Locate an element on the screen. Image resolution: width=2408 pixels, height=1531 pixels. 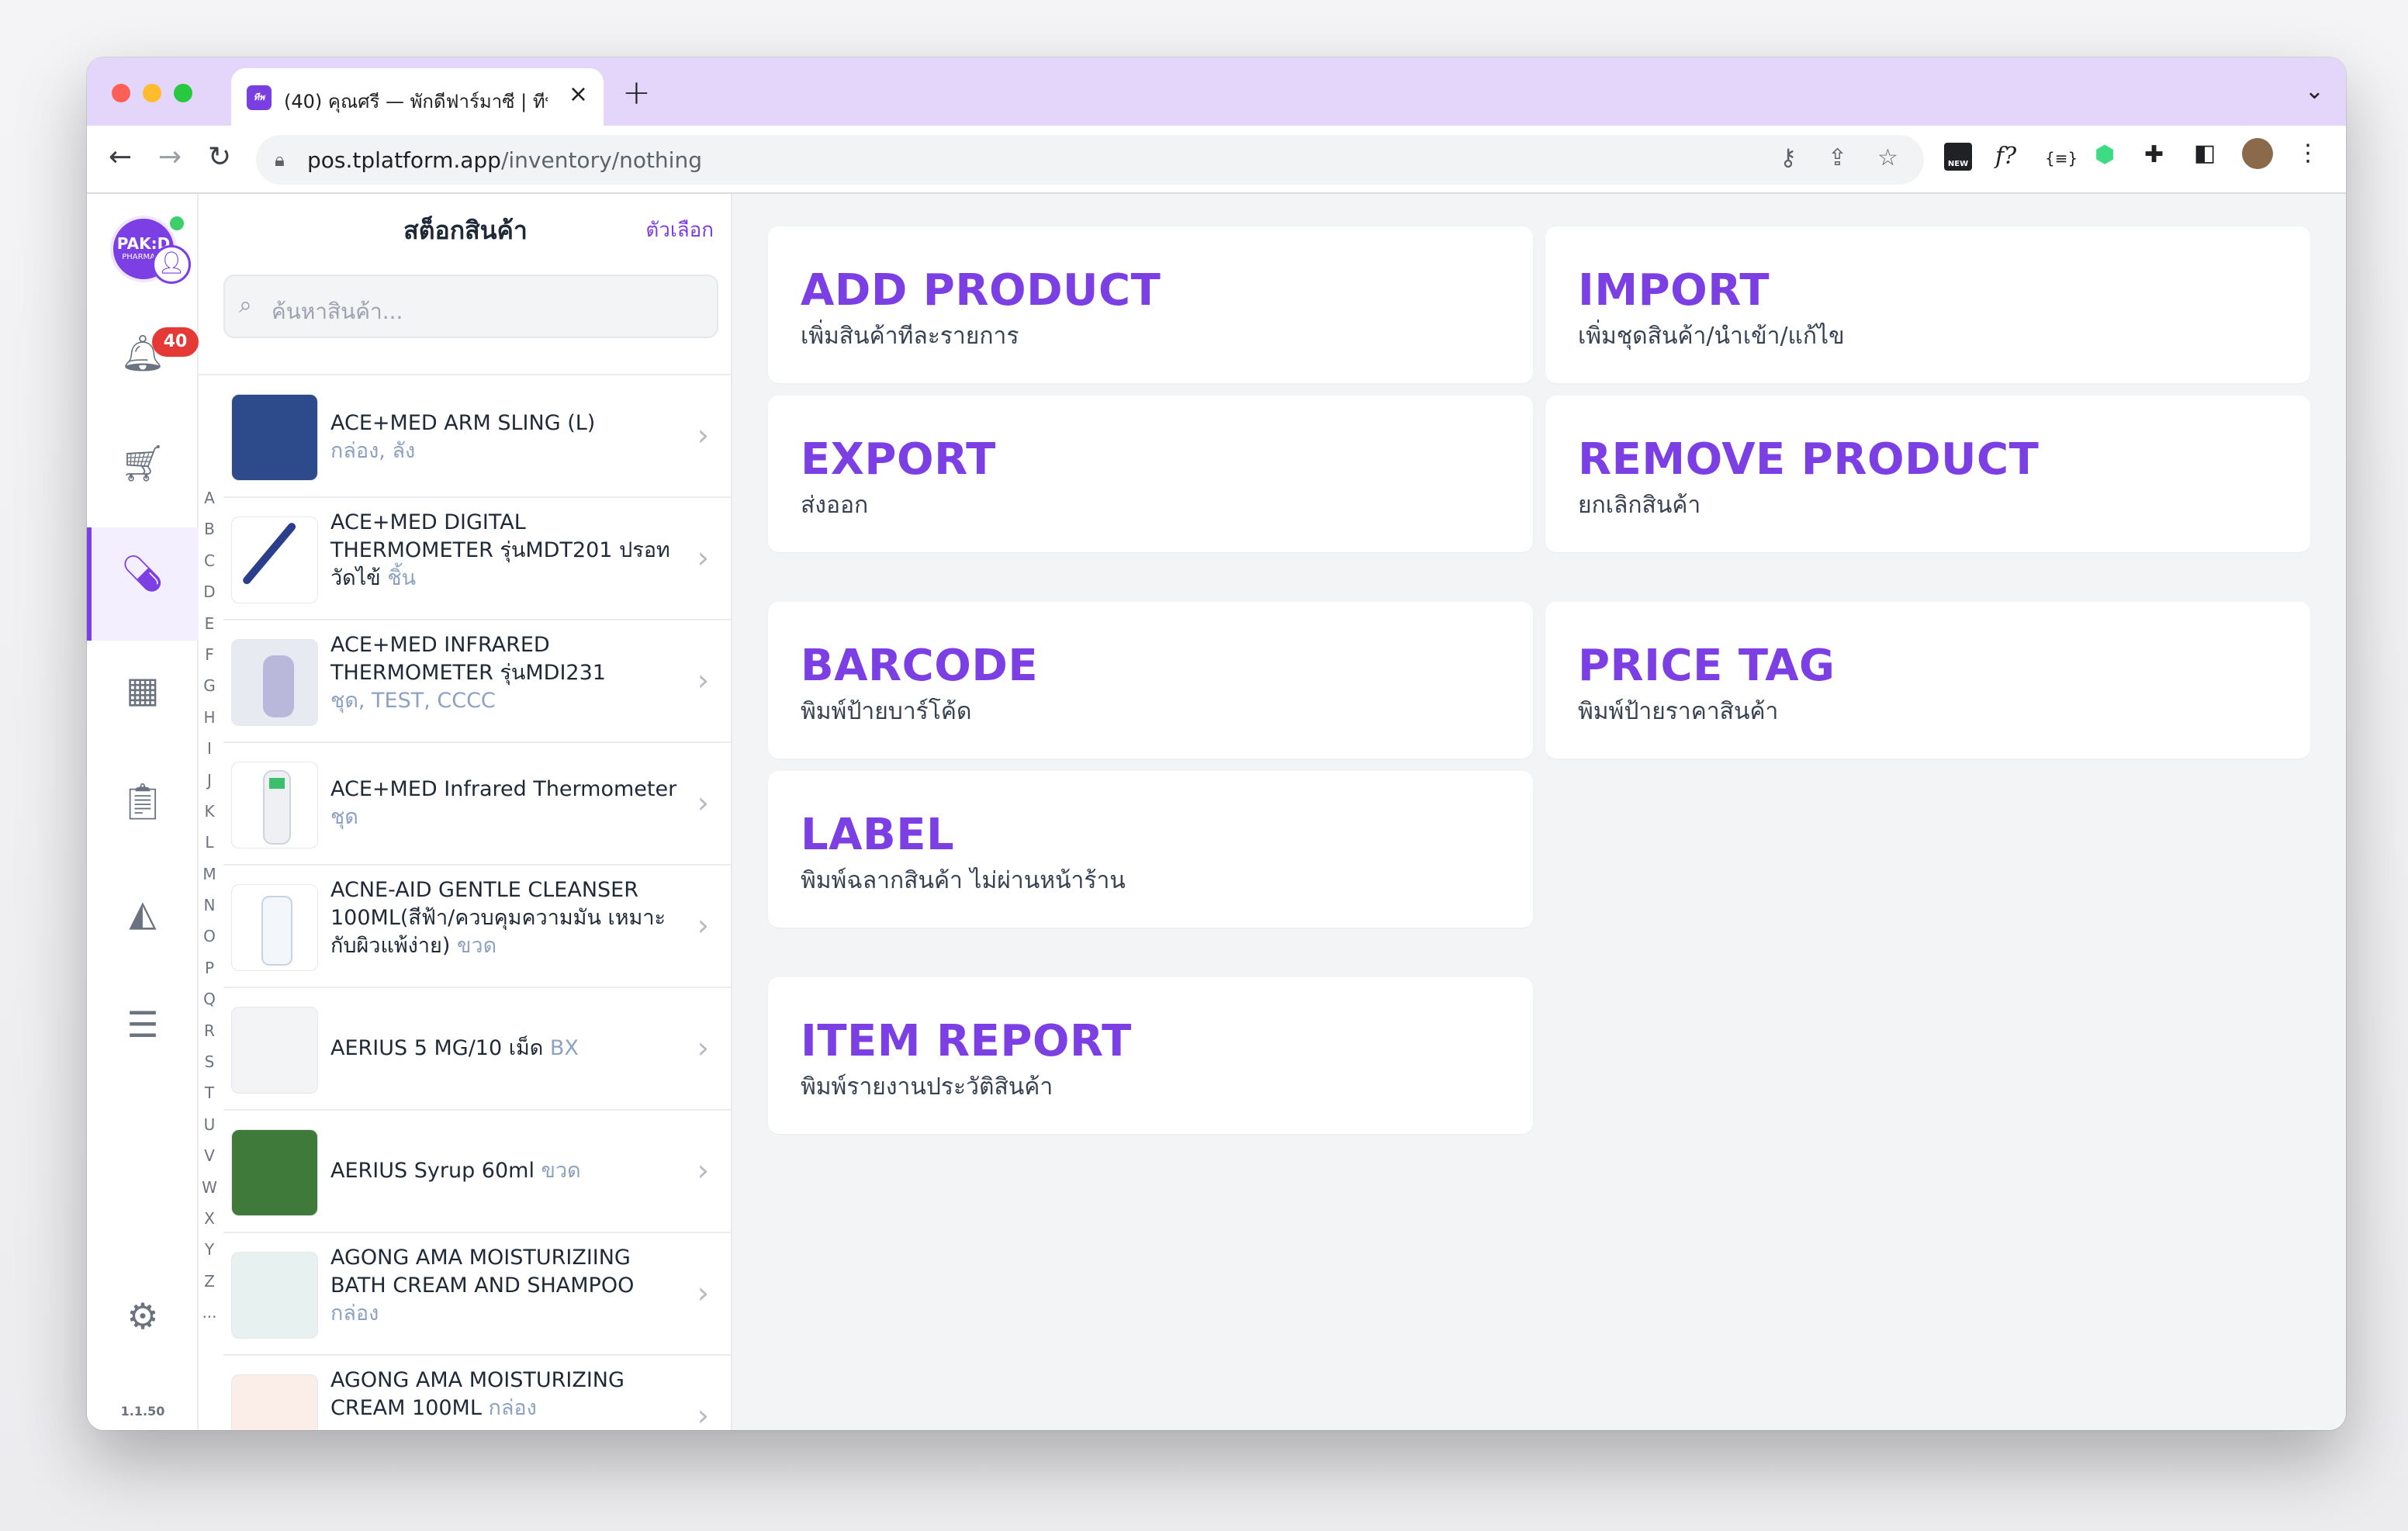
card-title: IMPORT is located at coordinates (1674, 290).